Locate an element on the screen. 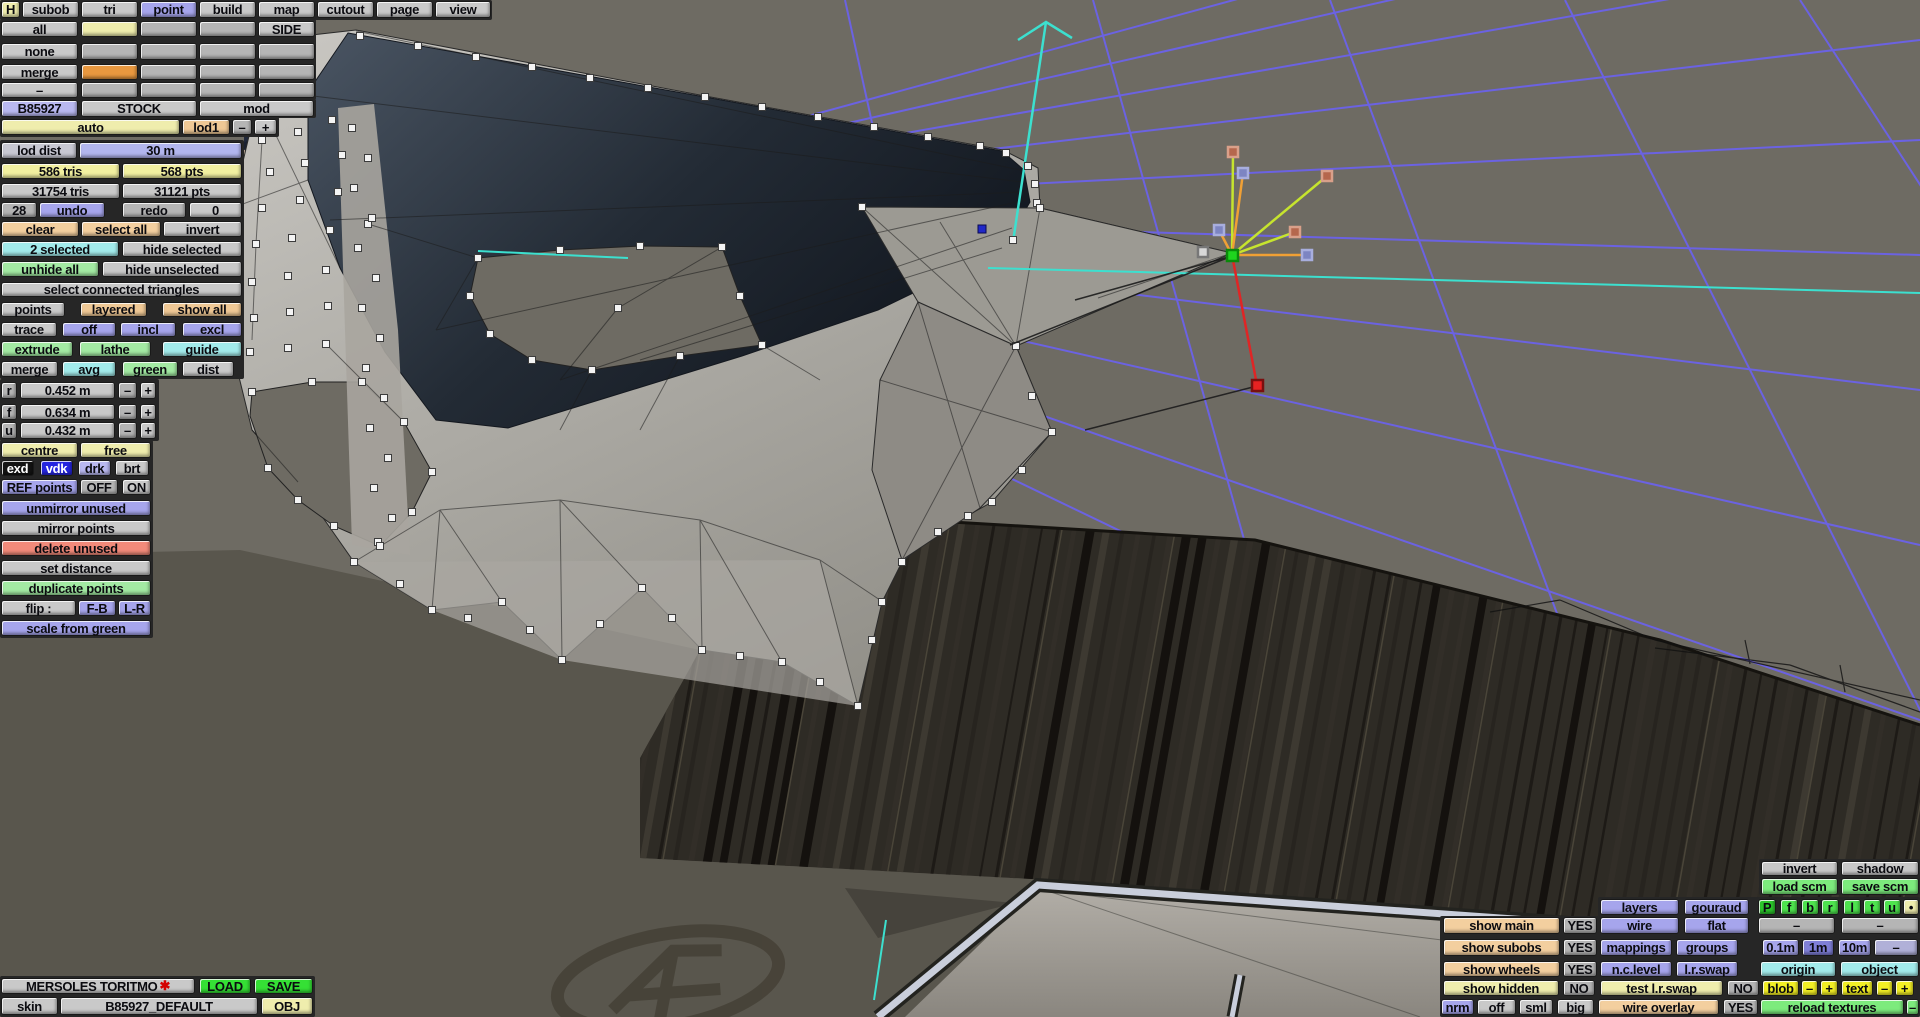 The width and height of the screenshot is (1920, 1017). undo-button: undo is located at coordinates (72, 210).